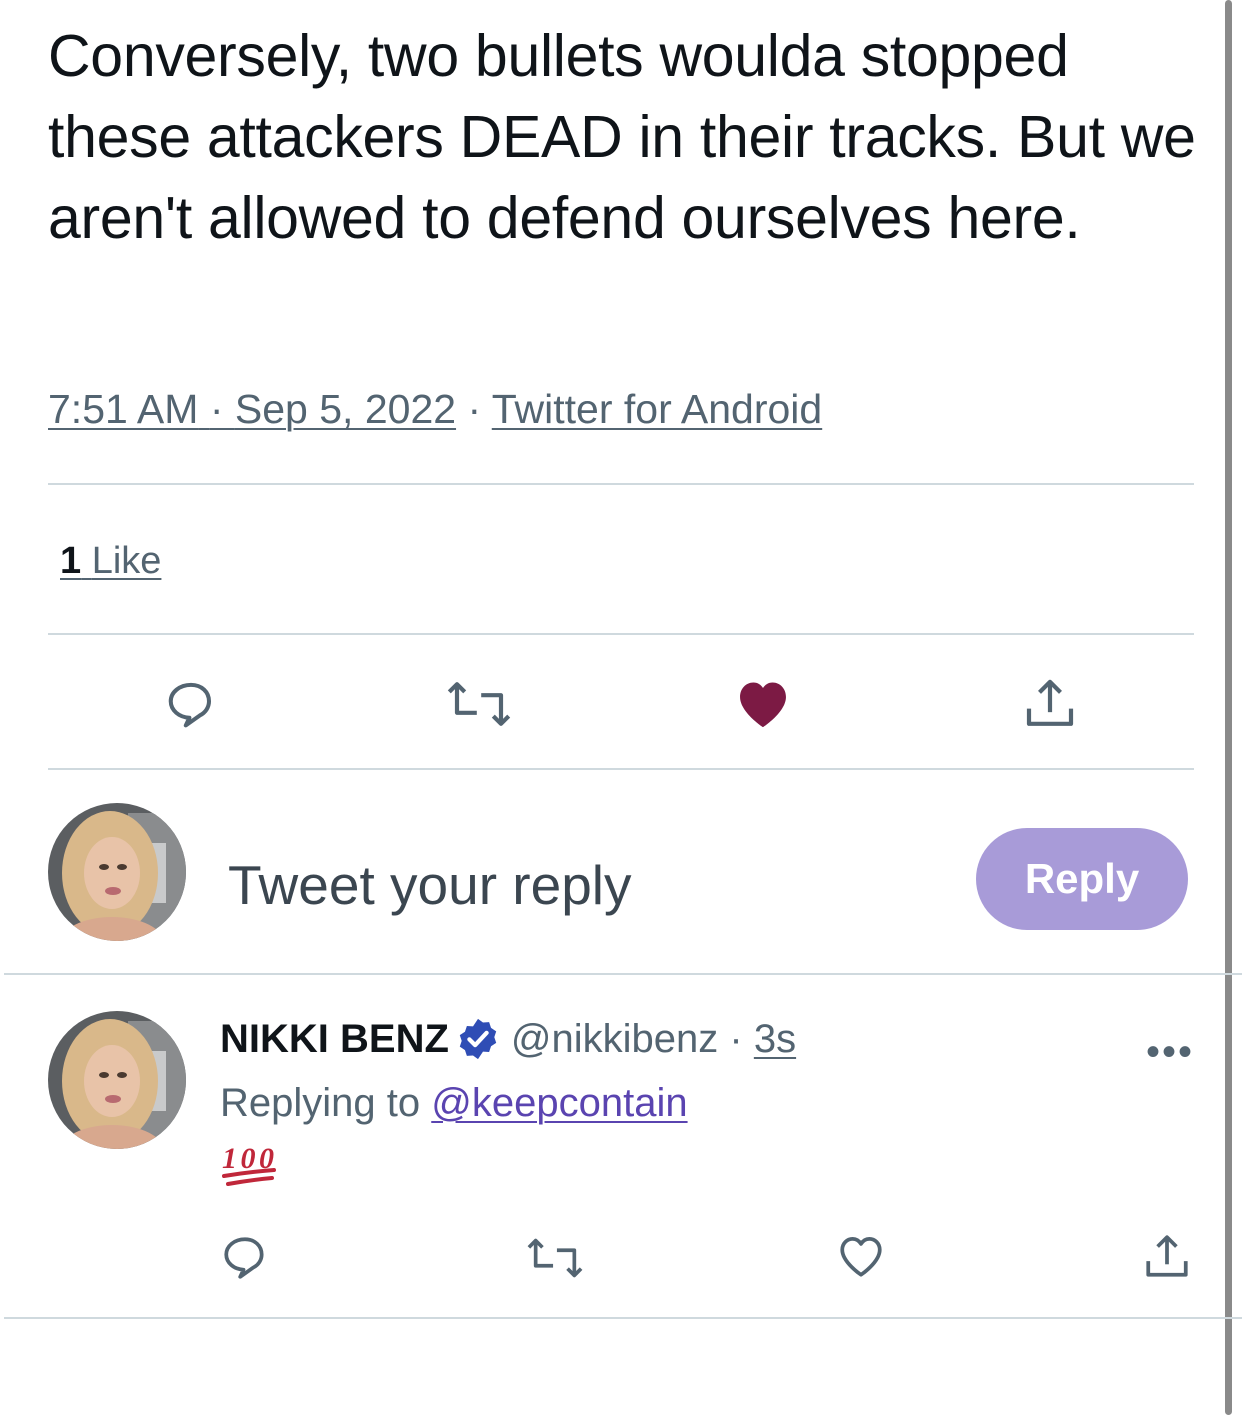  Describe the element at coordinates (861, 1256) in the screenshot. I see `heart-icon` at that location.